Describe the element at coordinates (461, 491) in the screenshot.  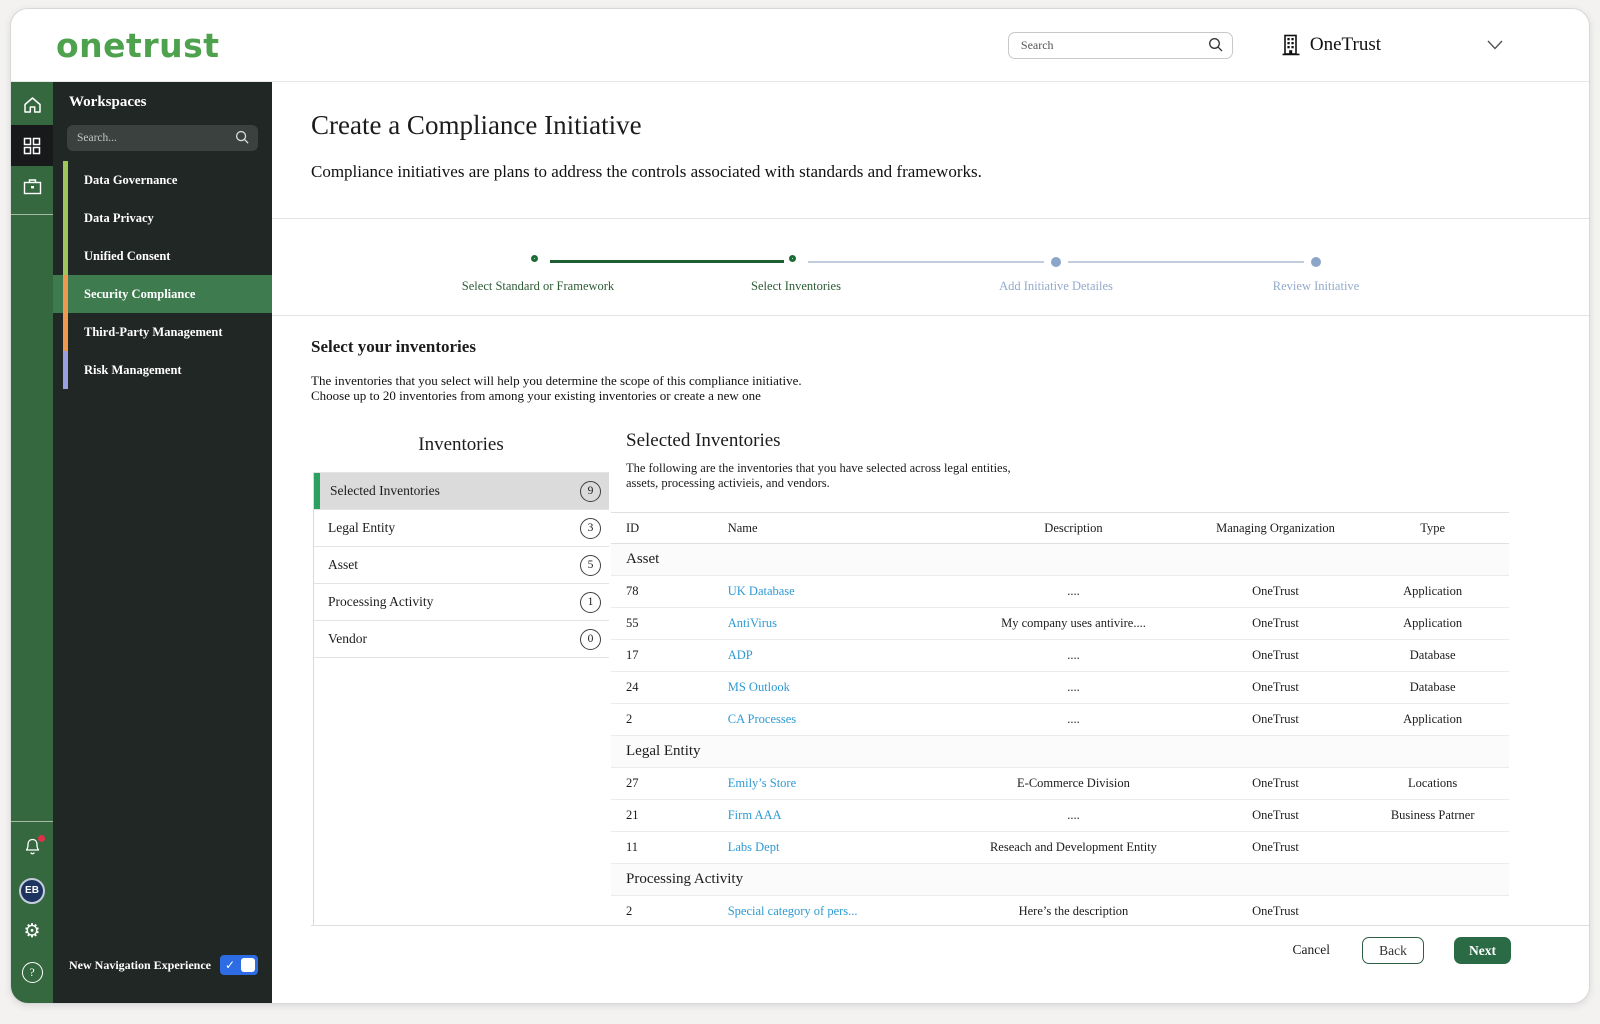
I see `inventory-category-selected-inventories: Selected Inventories 9` at that location.